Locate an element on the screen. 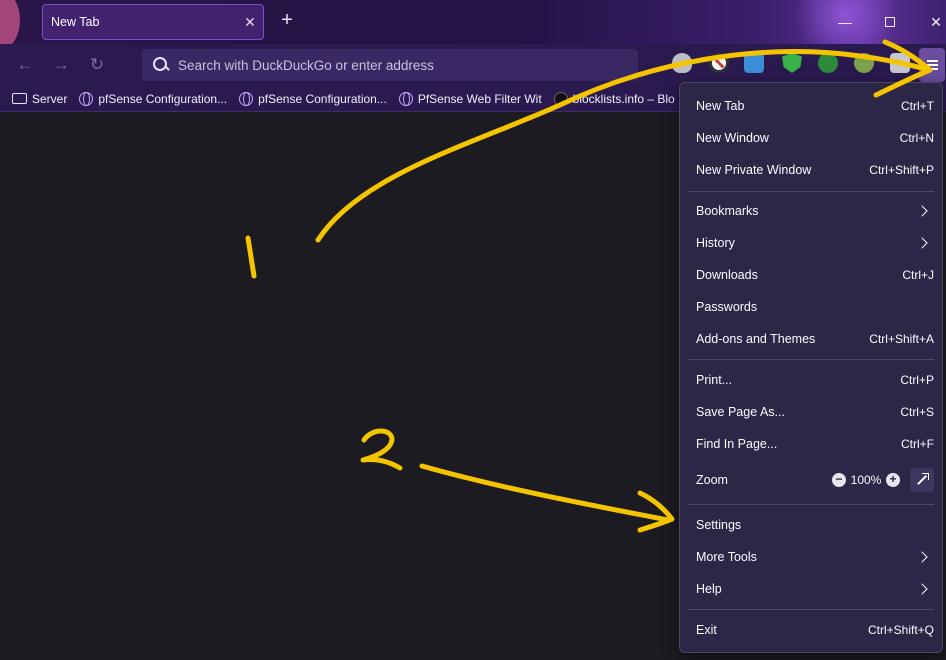  address-bar is located at coordinates (390, 65).